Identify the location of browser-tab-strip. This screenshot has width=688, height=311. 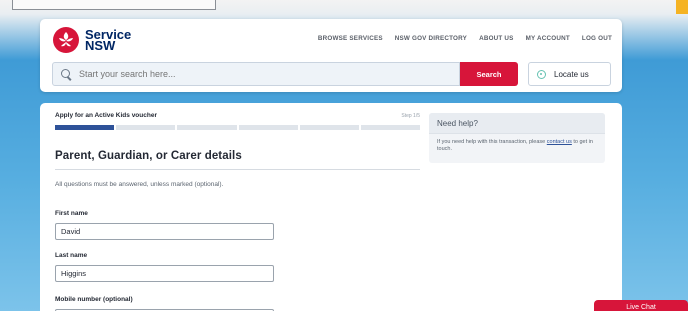
(114, 5).